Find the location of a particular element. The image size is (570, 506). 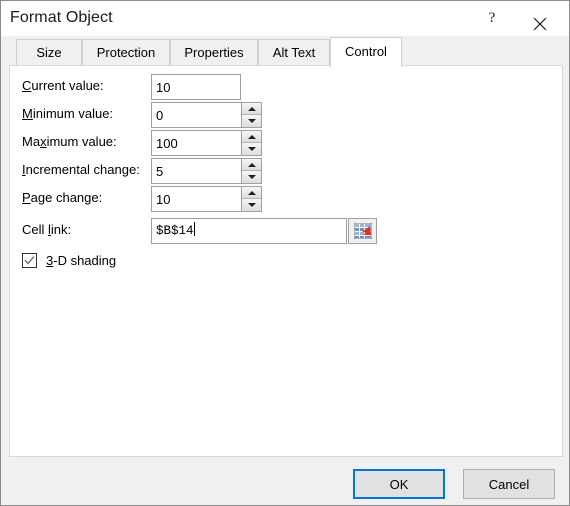

page-change-row: Page change: is located at coordinates (286, 199).